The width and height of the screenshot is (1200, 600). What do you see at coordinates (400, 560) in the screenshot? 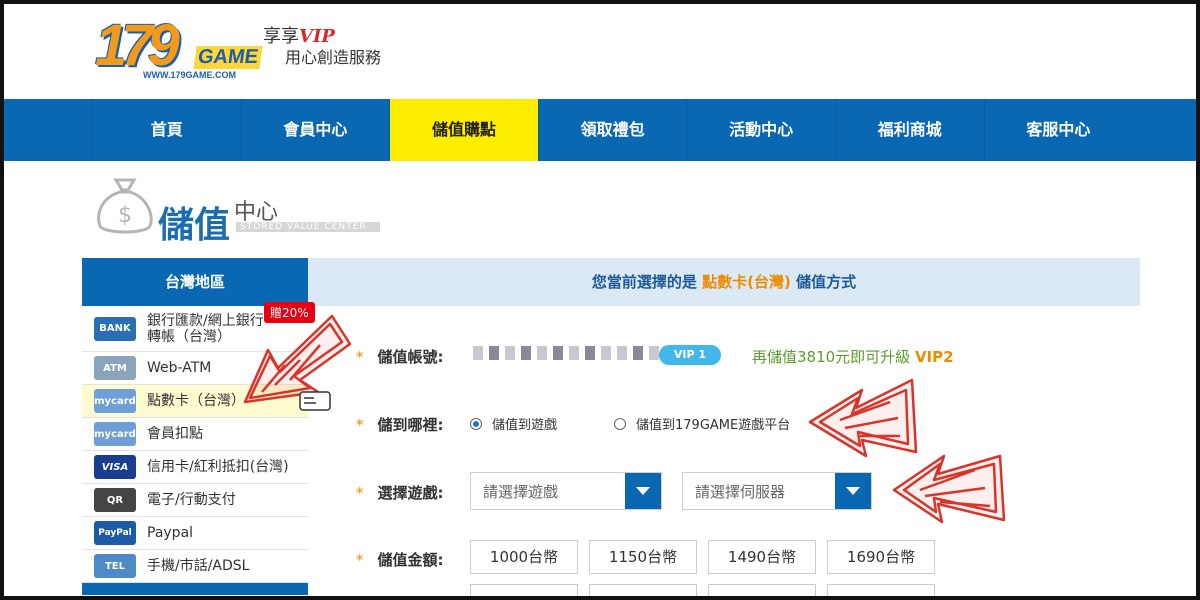
I see `amount-label: * 儲值金額:` at bounding box center [400, 560].